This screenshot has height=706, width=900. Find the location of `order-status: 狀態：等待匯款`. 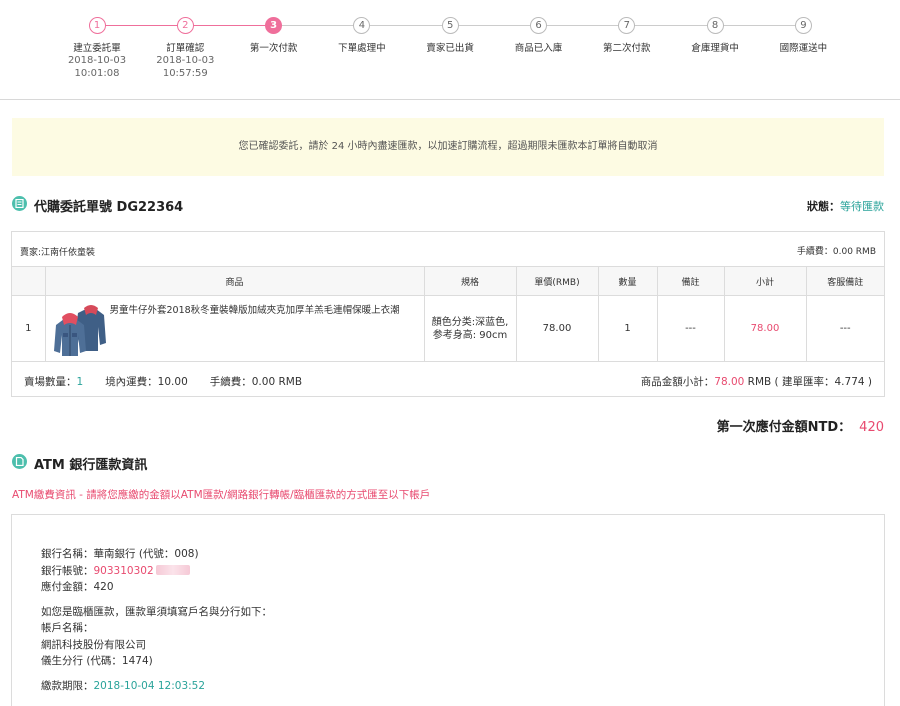

order-status: 狀態：等待匯款 is located at coordinates (845, 206).